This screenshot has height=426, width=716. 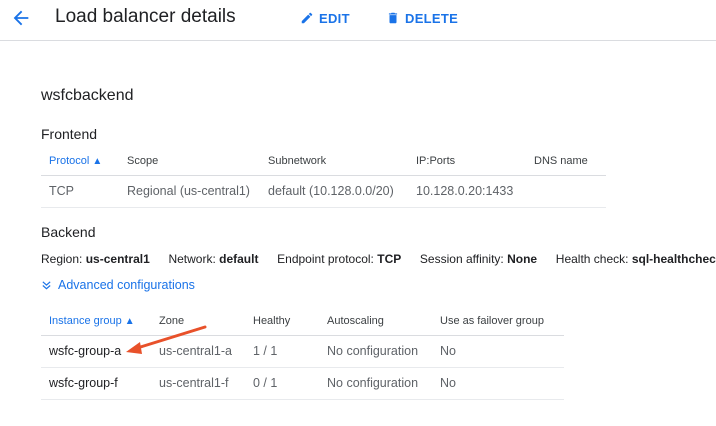 What do you see at coordinates (80, 161) in the screenshot?
I see `col-protocol: Protocol ▲` at bounding box center [80, 161].